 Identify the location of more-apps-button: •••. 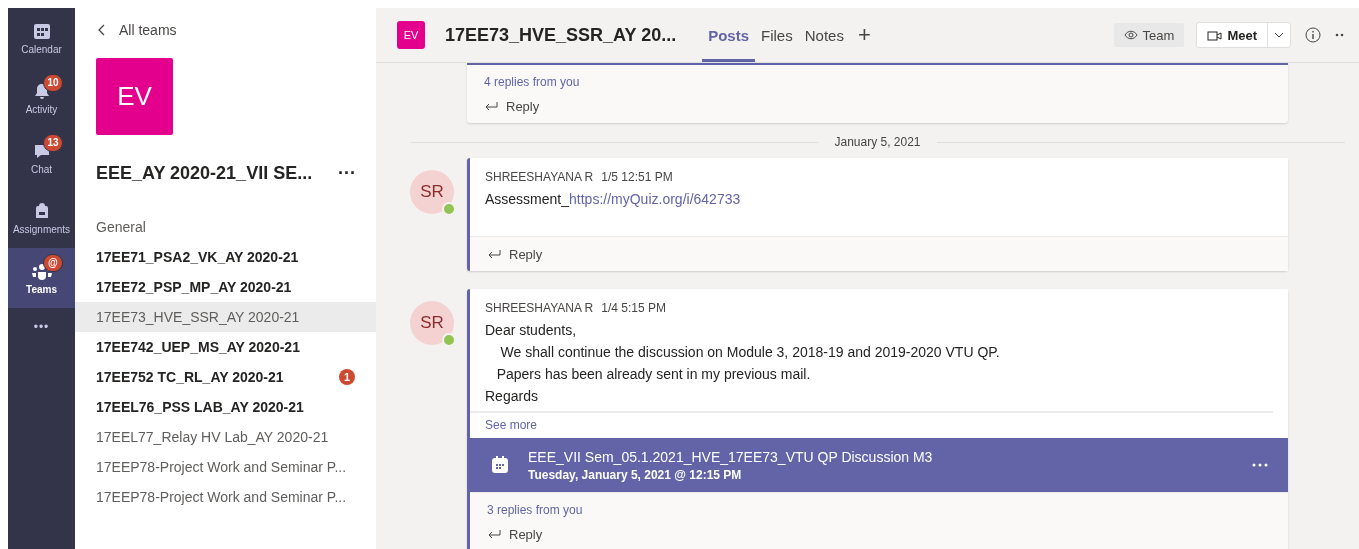
(41, 327).